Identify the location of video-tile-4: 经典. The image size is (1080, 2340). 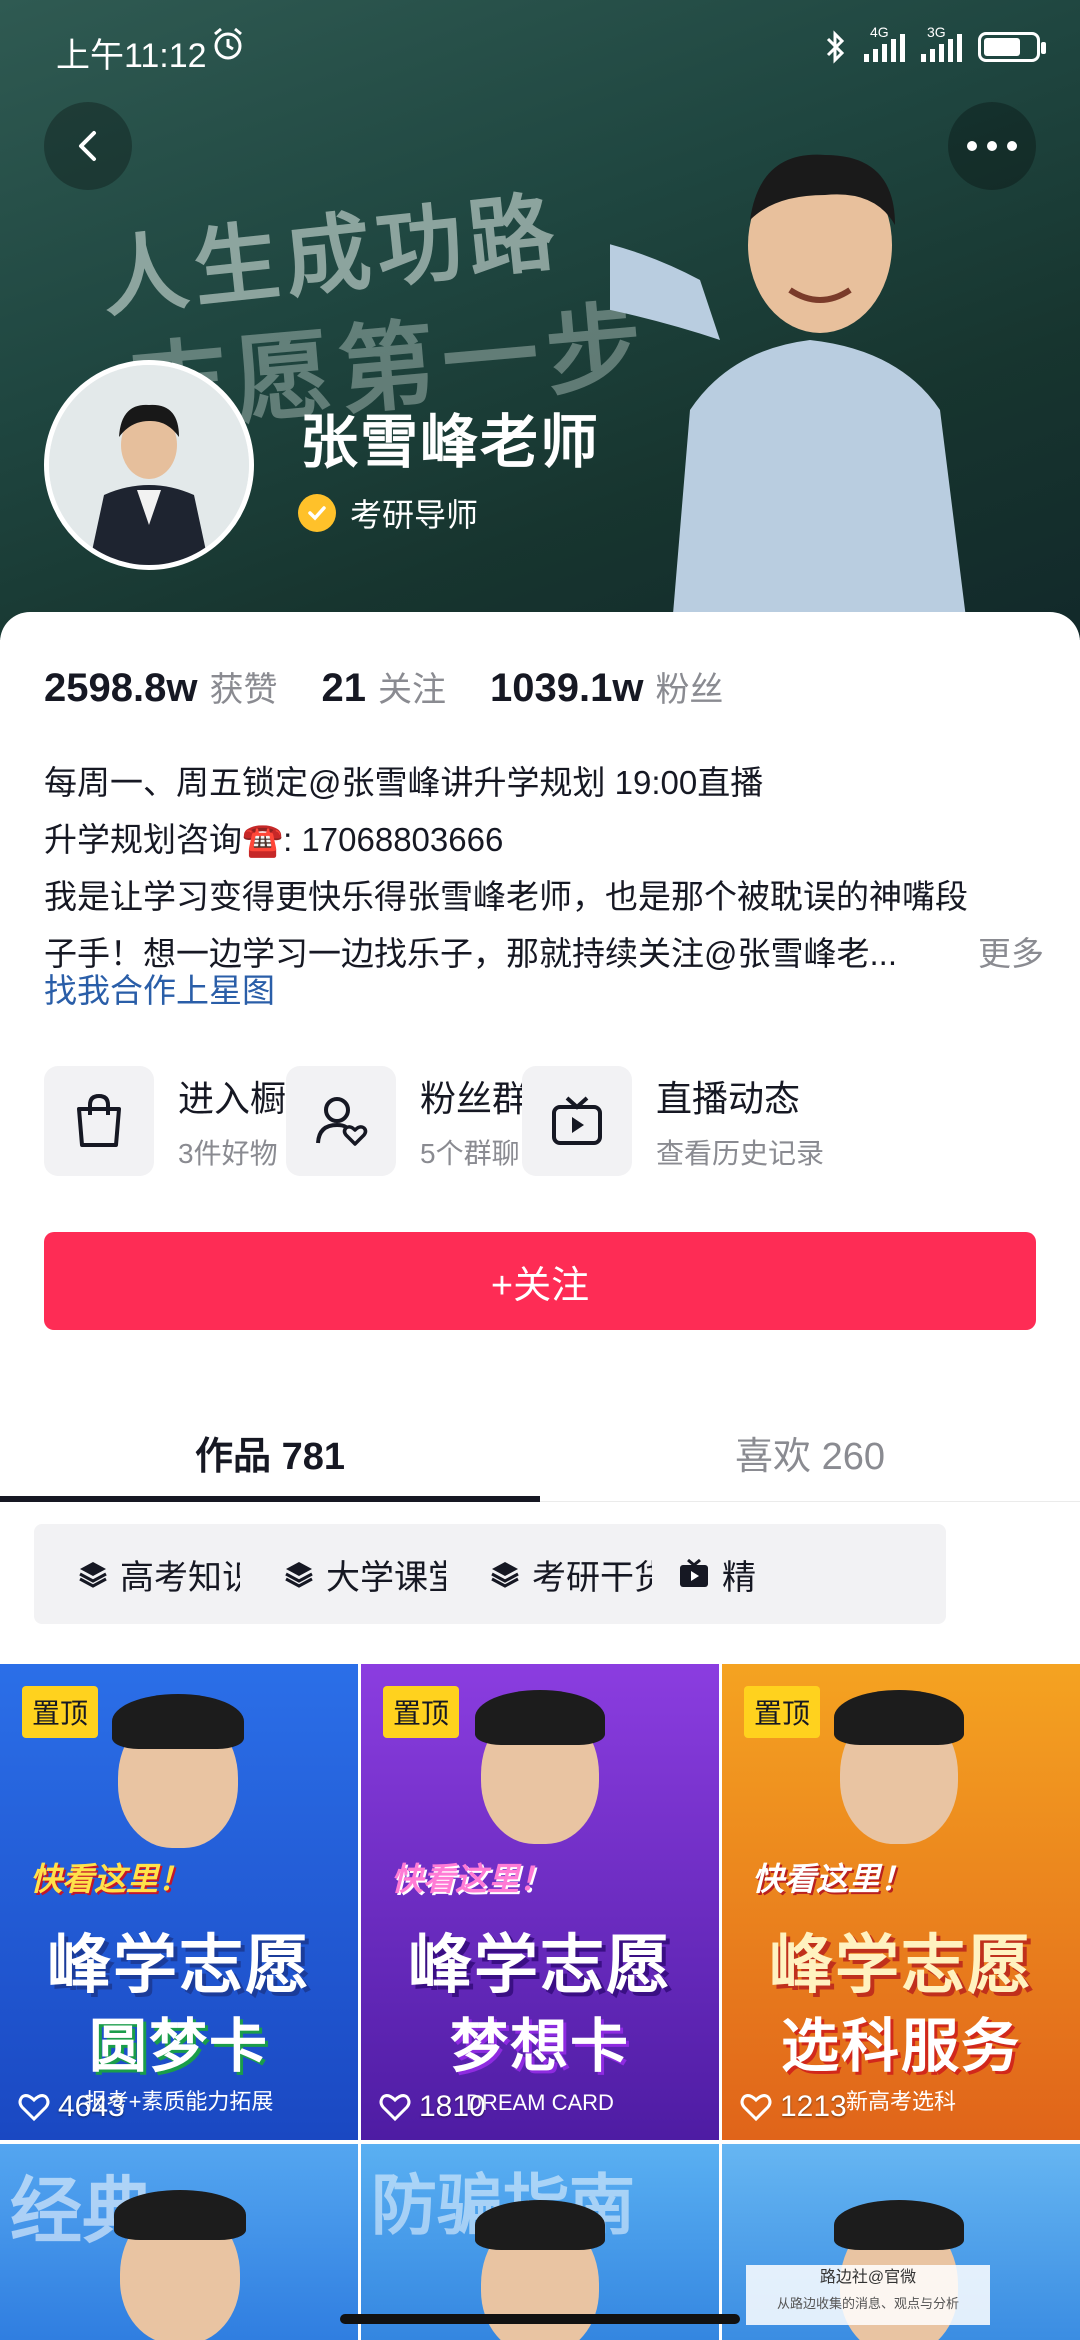
(179, 2242).